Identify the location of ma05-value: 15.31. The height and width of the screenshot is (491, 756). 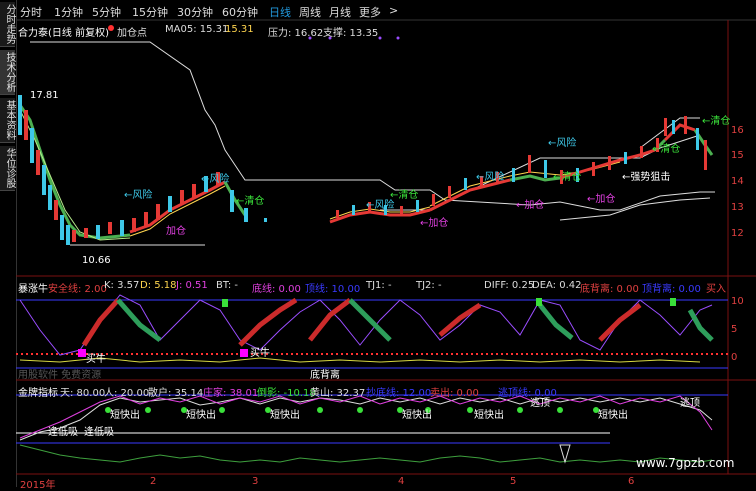
(239, 29).